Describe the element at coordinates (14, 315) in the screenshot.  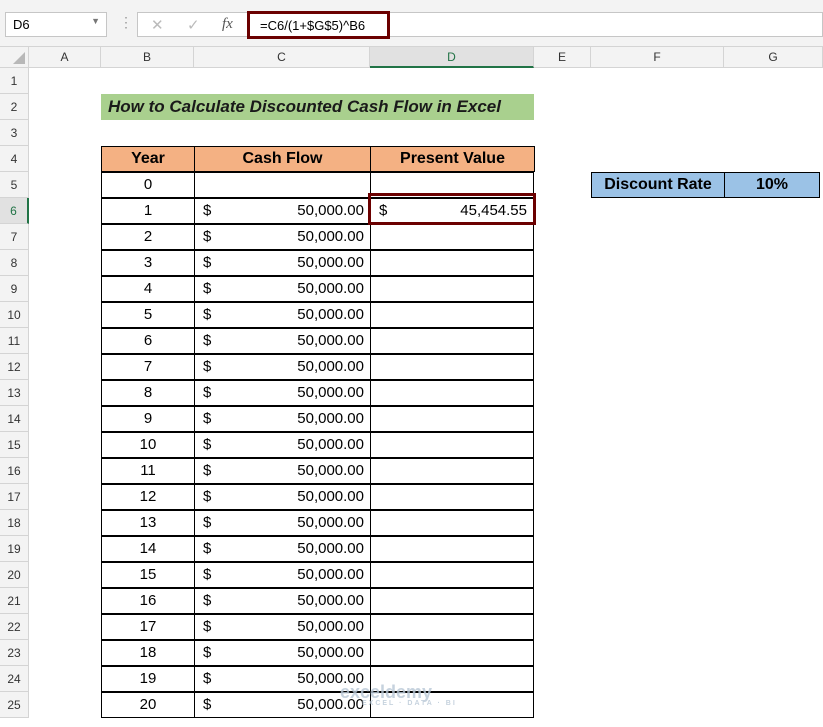
I see `row-header-10: 10` at that location.